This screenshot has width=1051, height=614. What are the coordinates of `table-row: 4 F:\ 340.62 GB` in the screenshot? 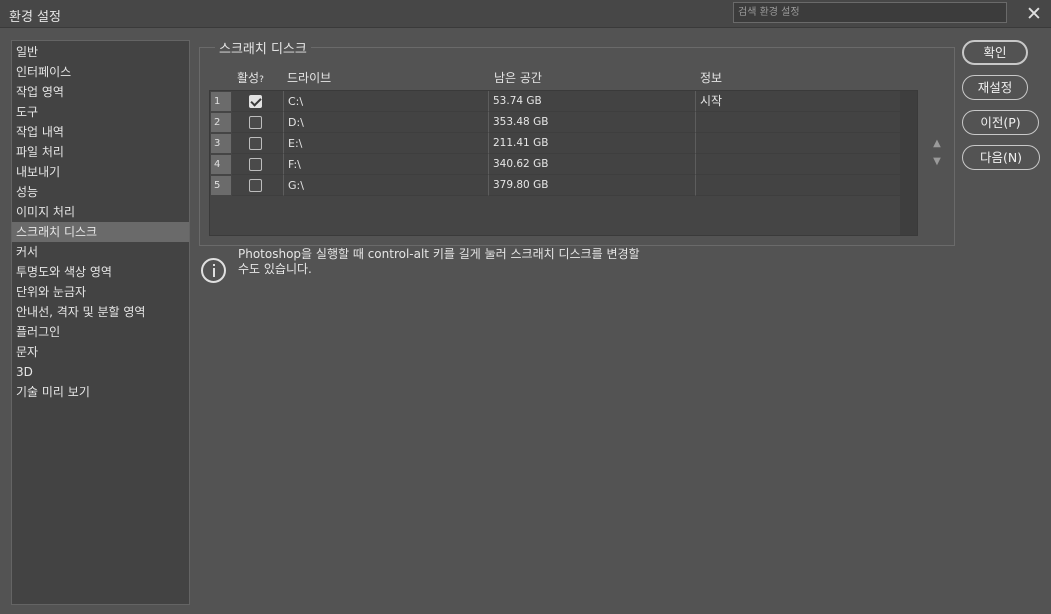 It's located at (556, 164).